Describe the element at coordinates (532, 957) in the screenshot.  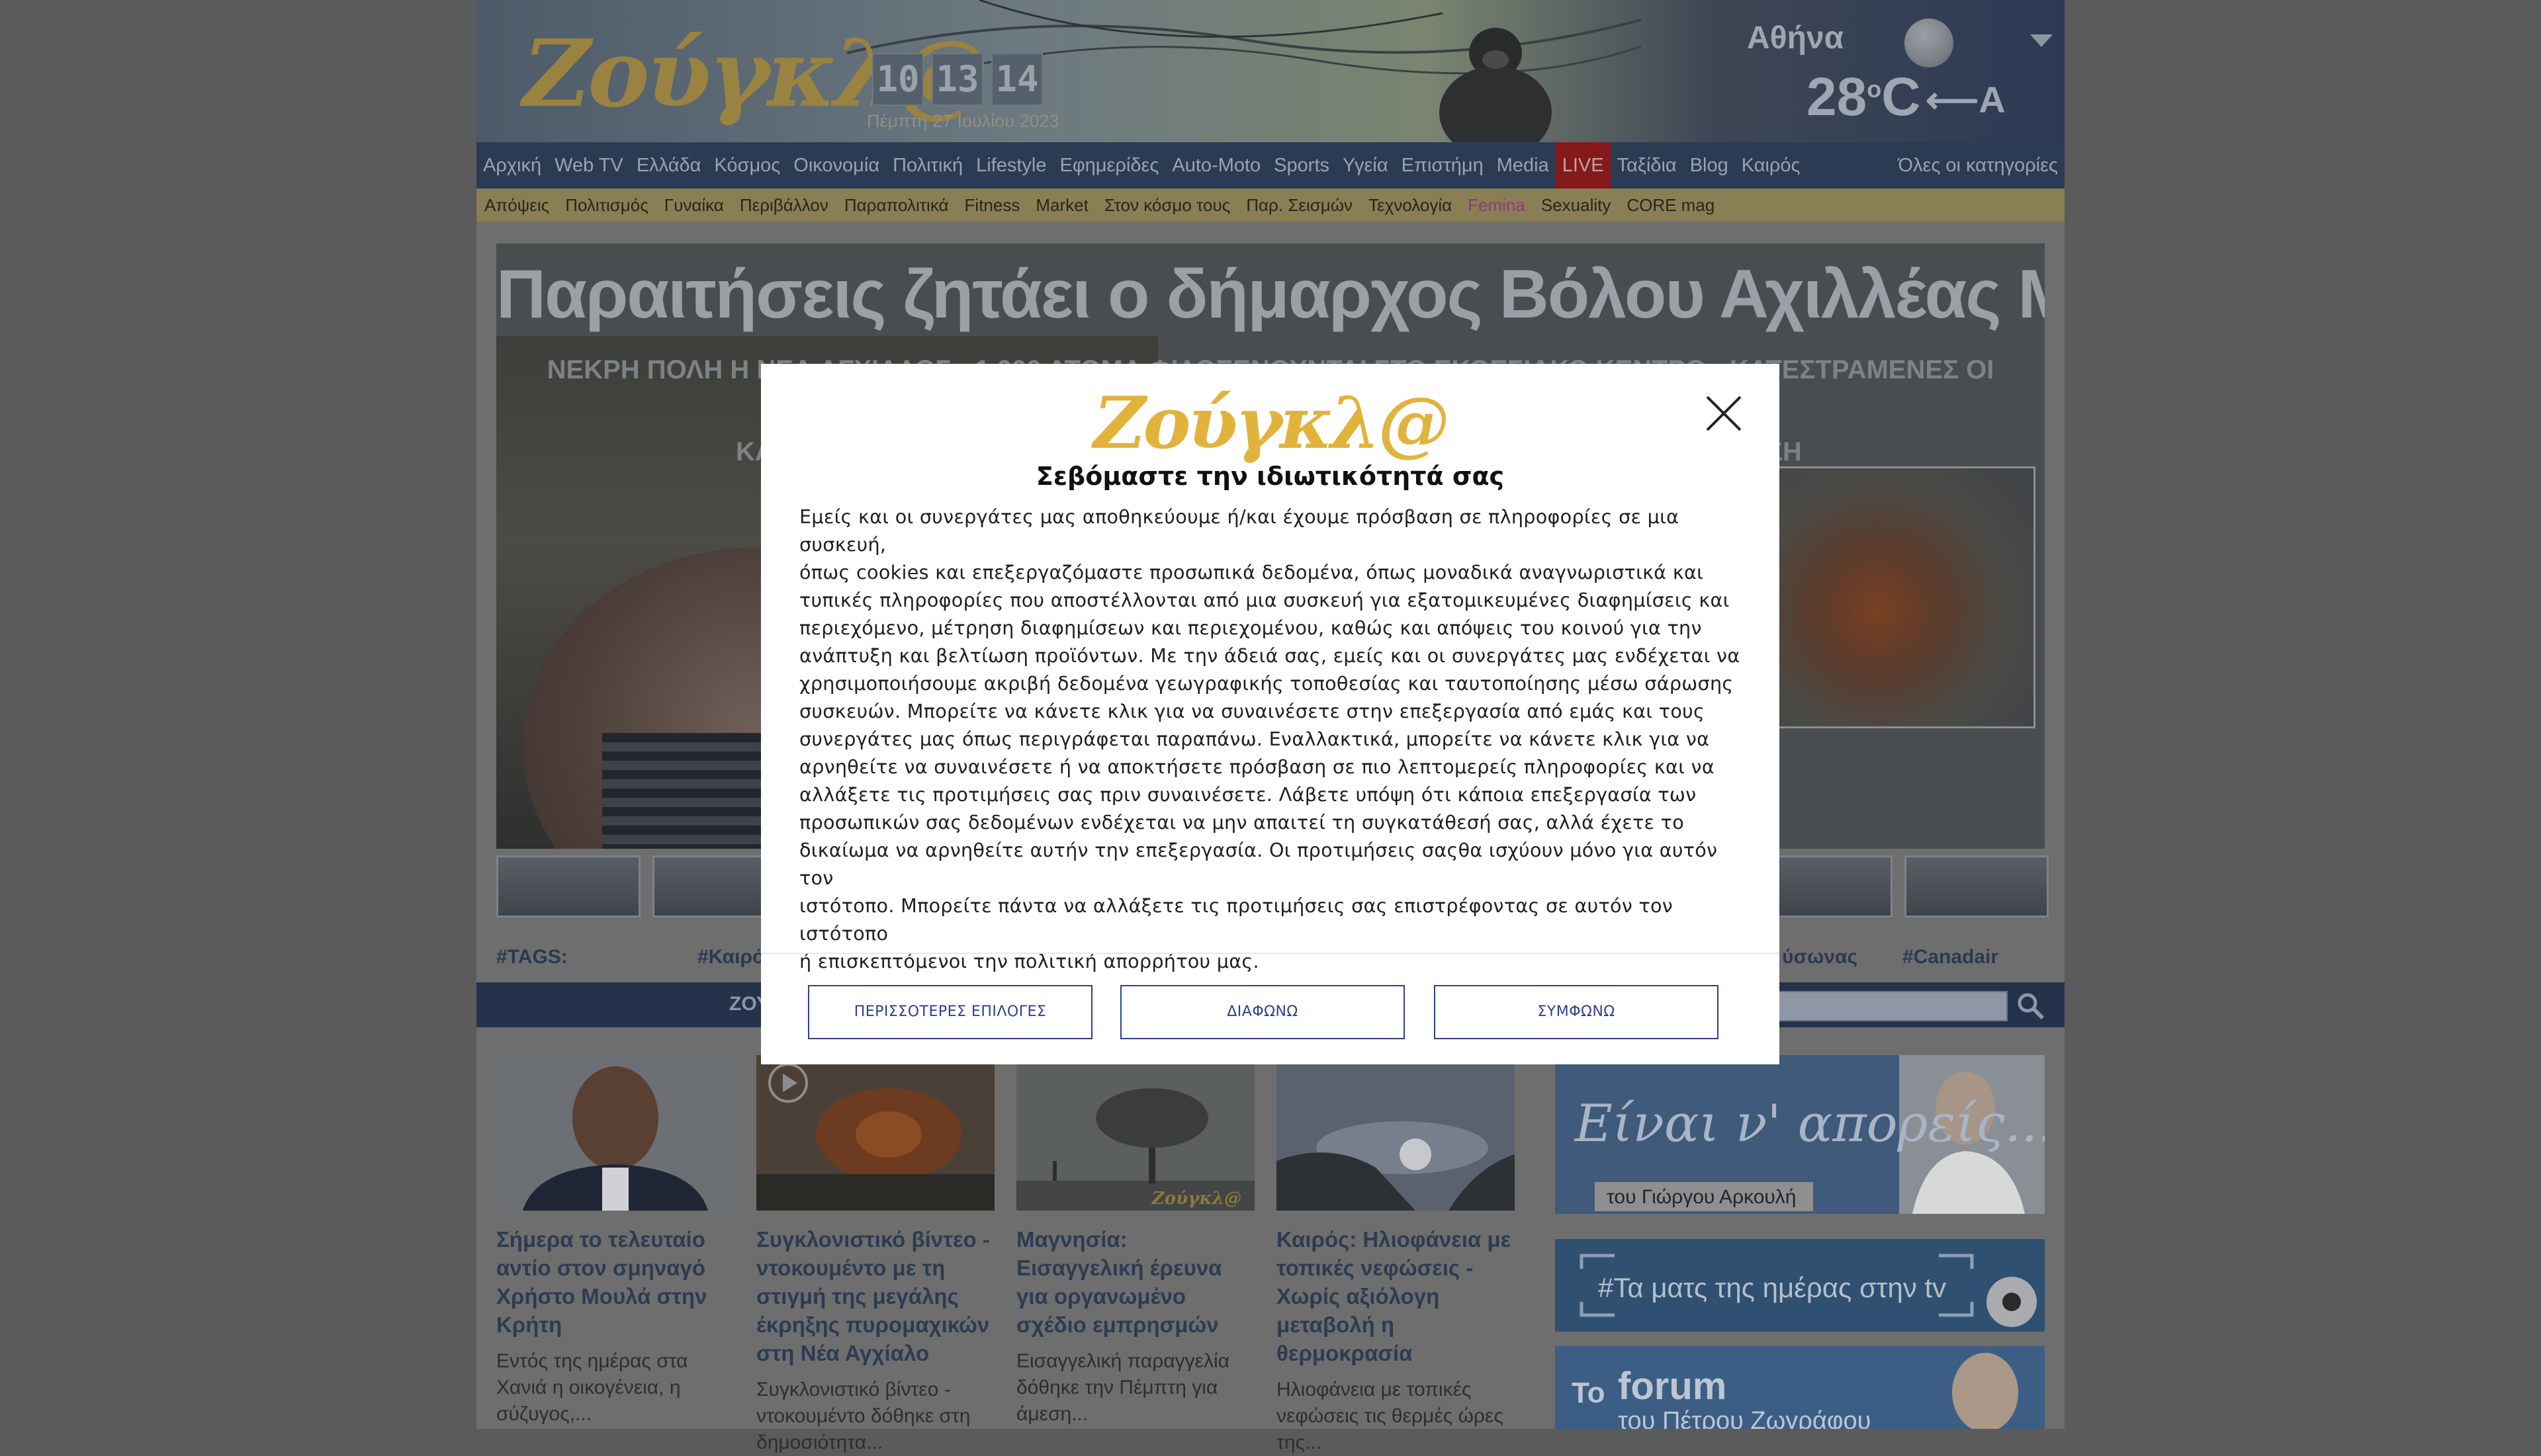
I see `tags-label: #TAGS:` at that location.